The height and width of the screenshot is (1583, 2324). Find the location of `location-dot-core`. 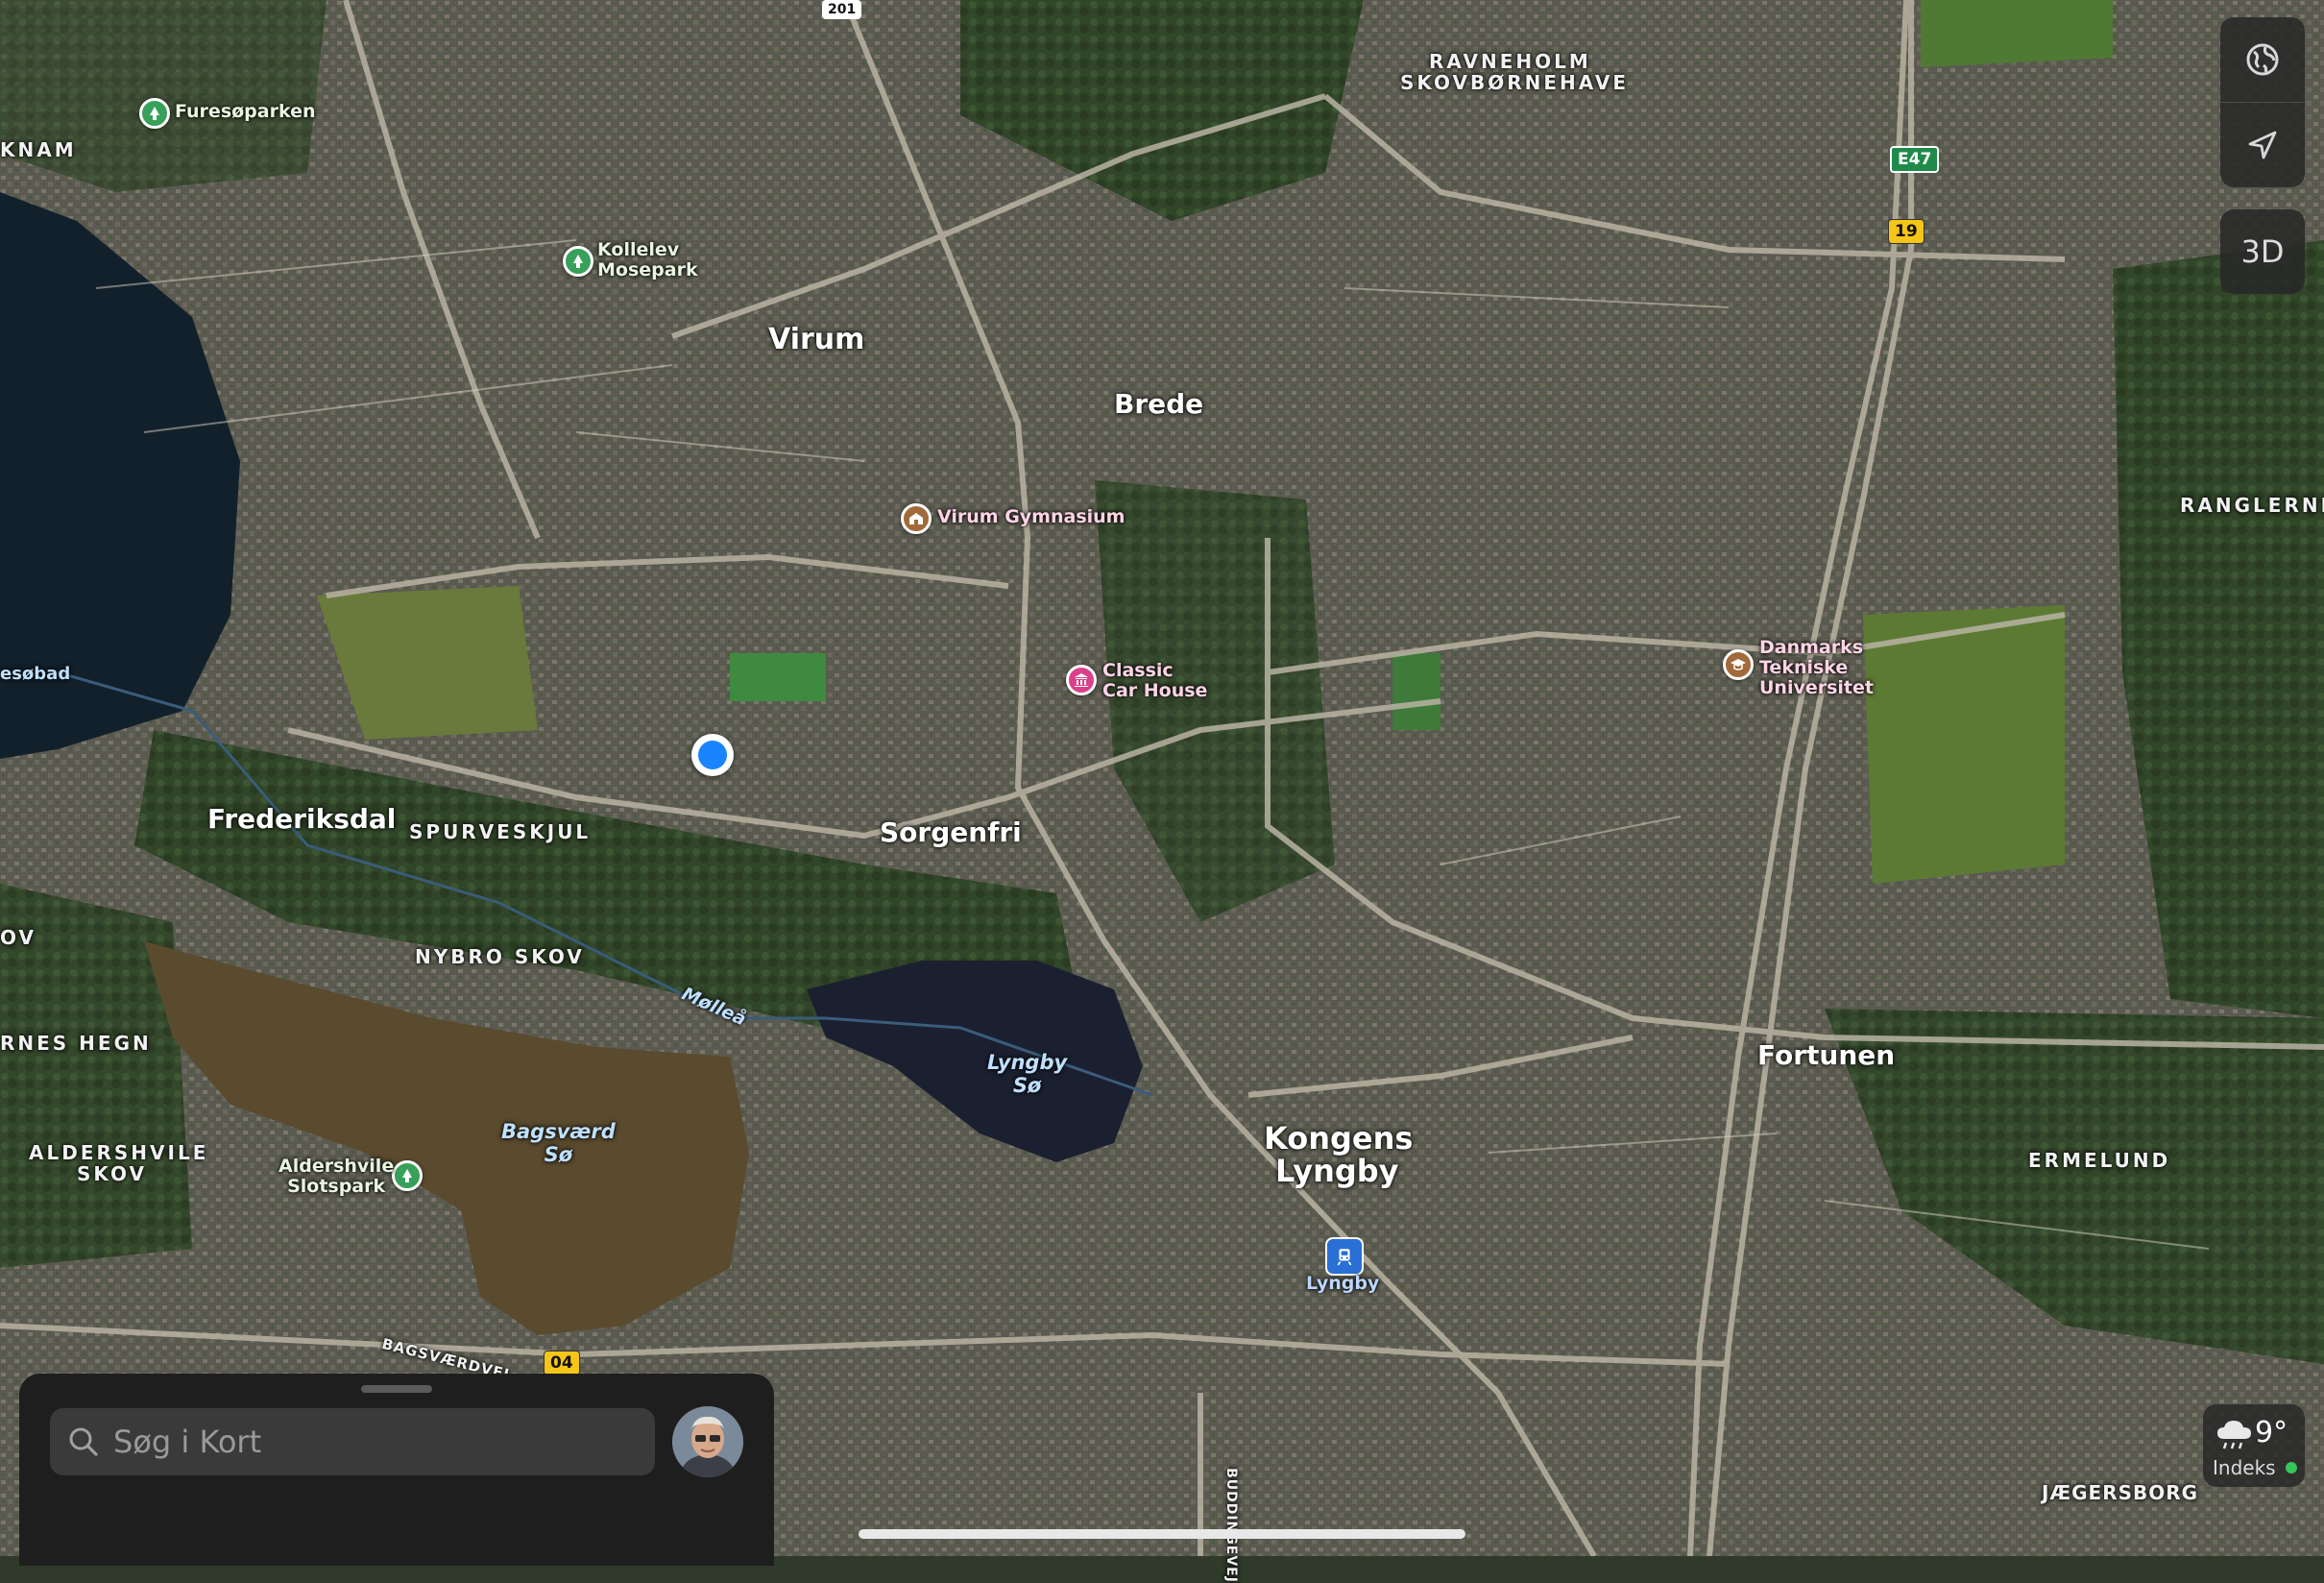

location-dot-core is located at coordinates (712, 755).